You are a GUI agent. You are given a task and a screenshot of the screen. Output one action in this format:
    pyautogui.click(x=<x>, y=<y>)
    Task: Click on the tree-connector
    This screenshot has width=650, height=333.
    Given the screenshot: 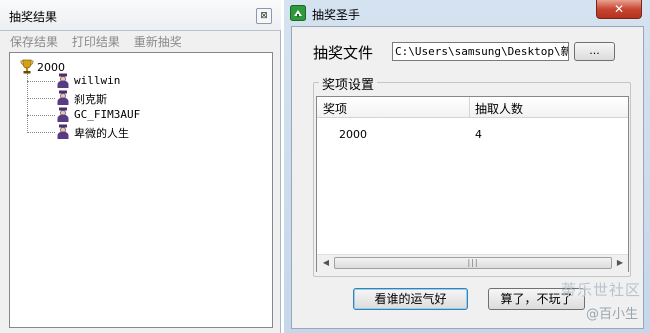 What is the action you would take?
    pyautogui.click(x=27, y=103)
    